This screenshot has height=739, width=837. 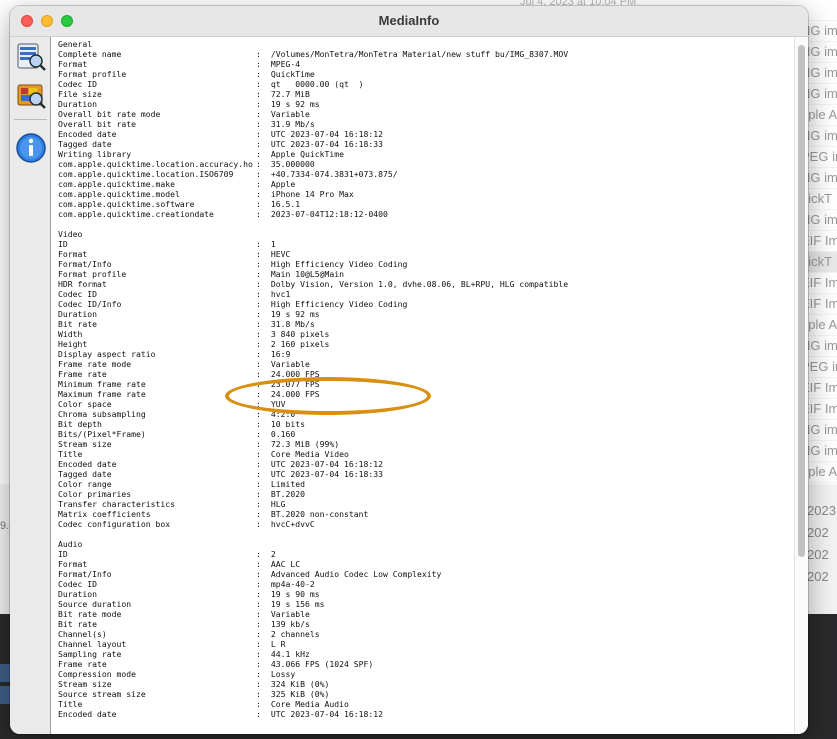 What do you see at coordinates (423, 624) in the screenshot?
I see `report-row: Bit rate: 139 kb/s` at bounding box center [423, 624].